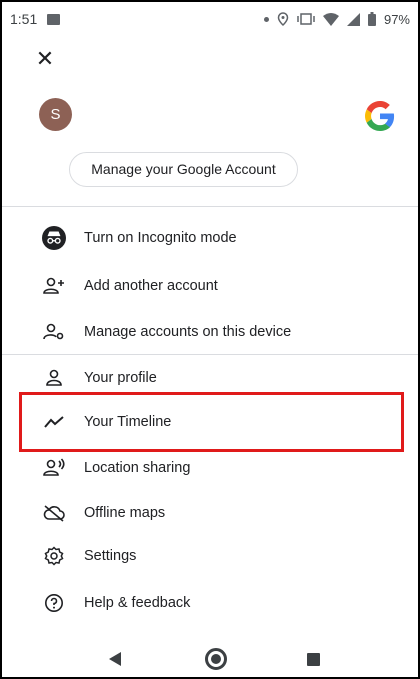 The height and width of the screenshot is (679, 420). I want to click on wifi-icon, so click(330, 19).